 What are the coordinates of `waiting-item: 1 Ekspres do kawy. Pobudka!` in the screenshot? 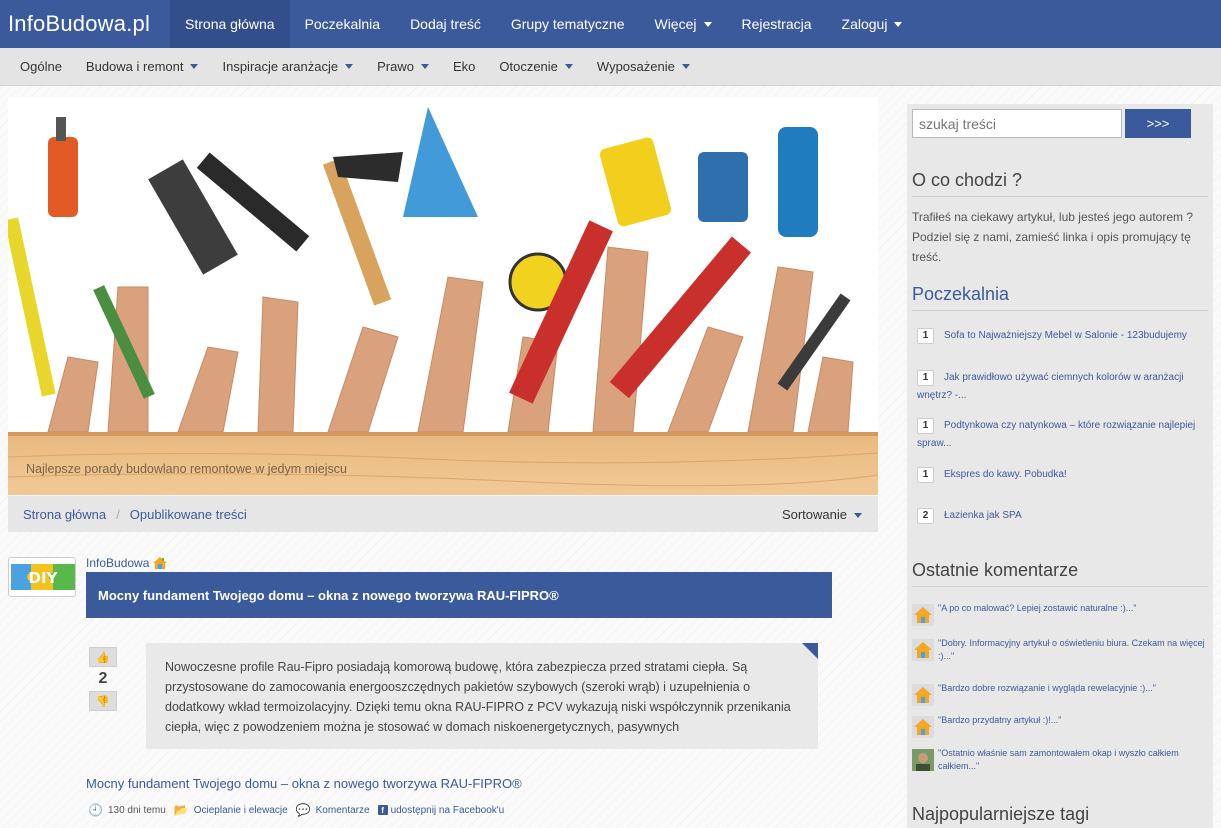 It's located at (1062, 475).